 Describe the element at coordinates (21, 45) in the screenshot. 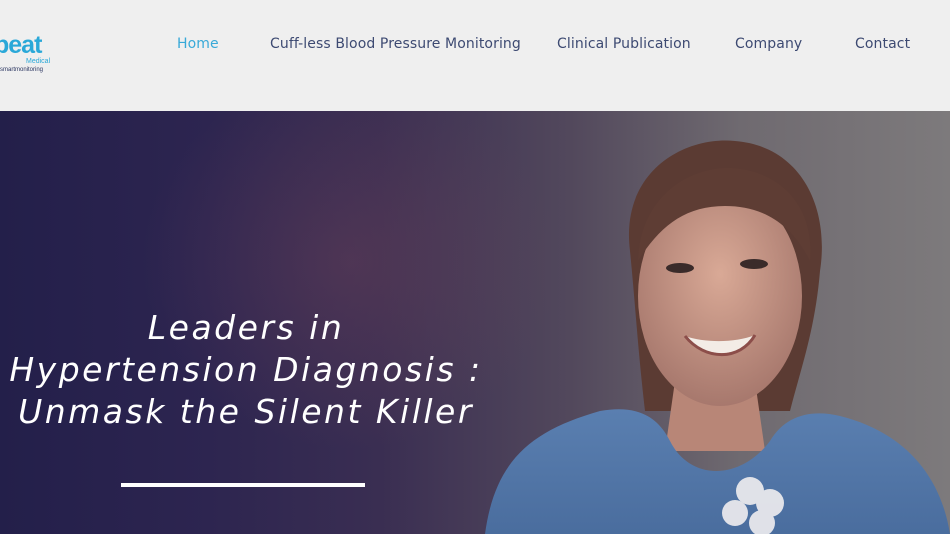

I see `logo-wordmark: beat` at that location.